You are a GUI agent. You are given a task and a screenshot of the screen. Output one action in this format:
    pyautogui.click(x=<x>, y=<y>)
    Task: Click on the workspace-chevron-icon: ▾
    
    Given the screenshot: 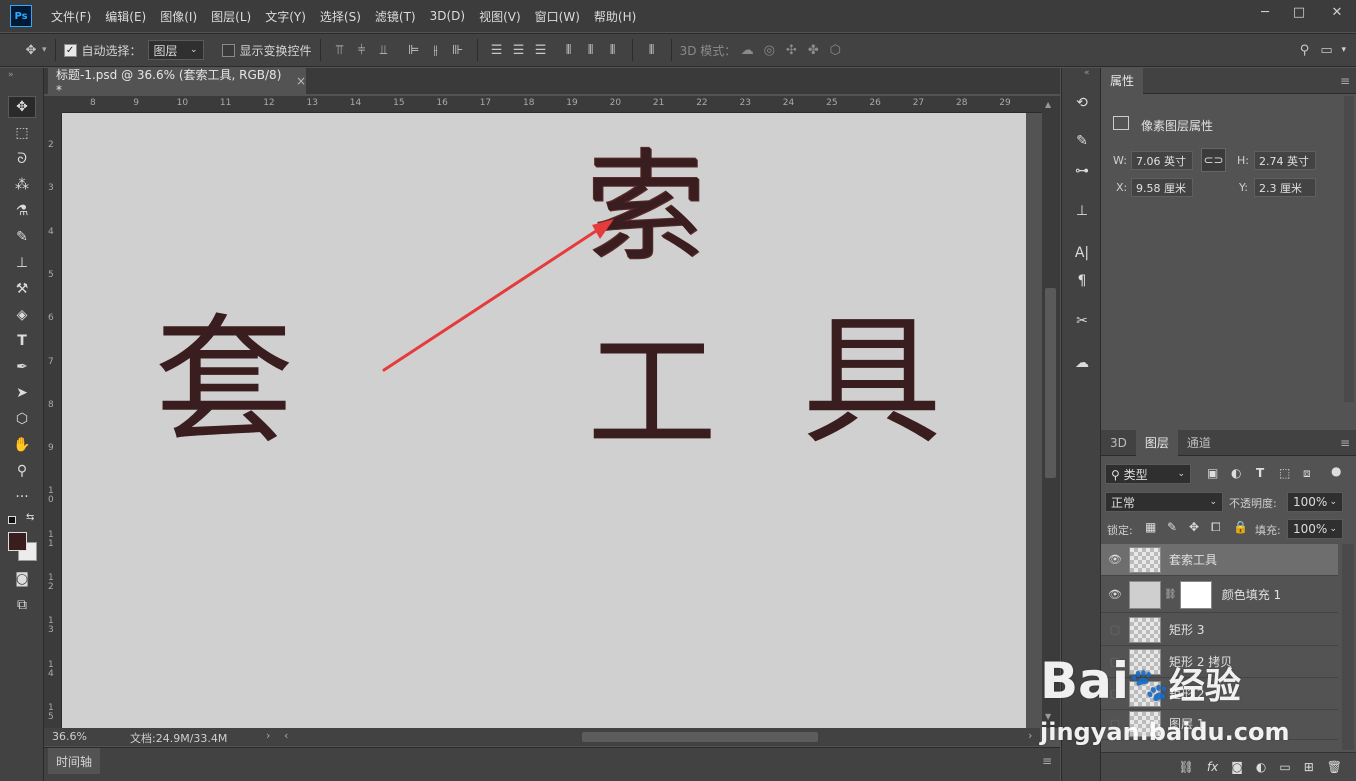 What is the action you would take?
    pyautogui.click(x=1343, y=50)
    